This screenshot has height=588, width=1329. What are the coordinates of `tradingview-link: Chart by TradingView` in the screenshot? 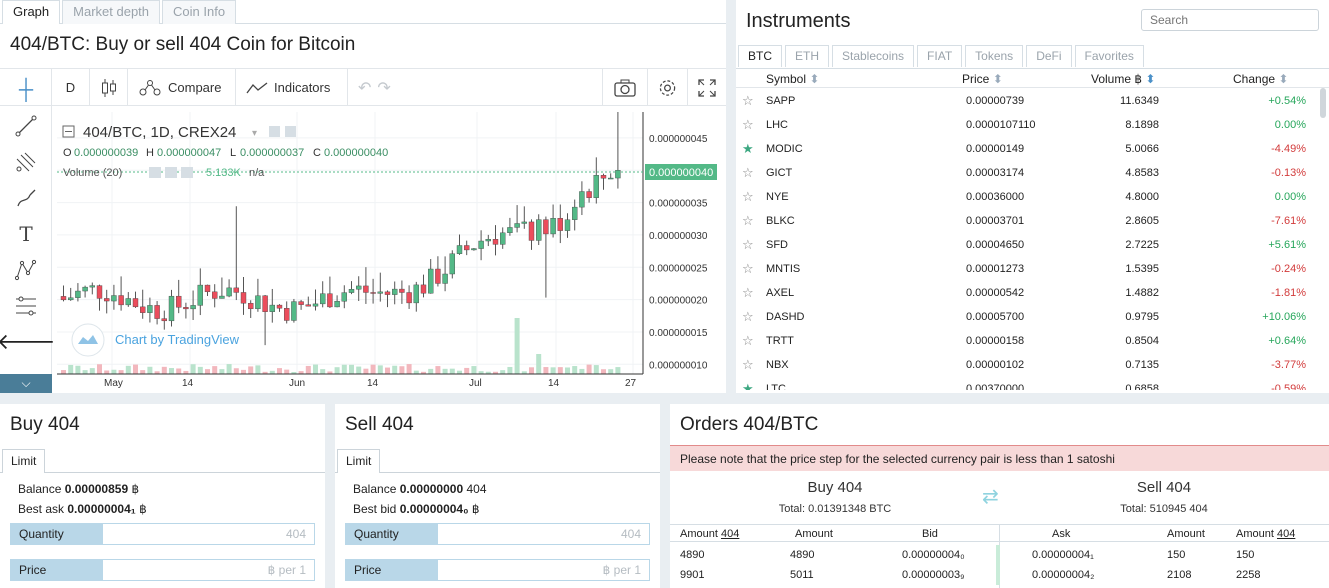 It's located at (177, 339).